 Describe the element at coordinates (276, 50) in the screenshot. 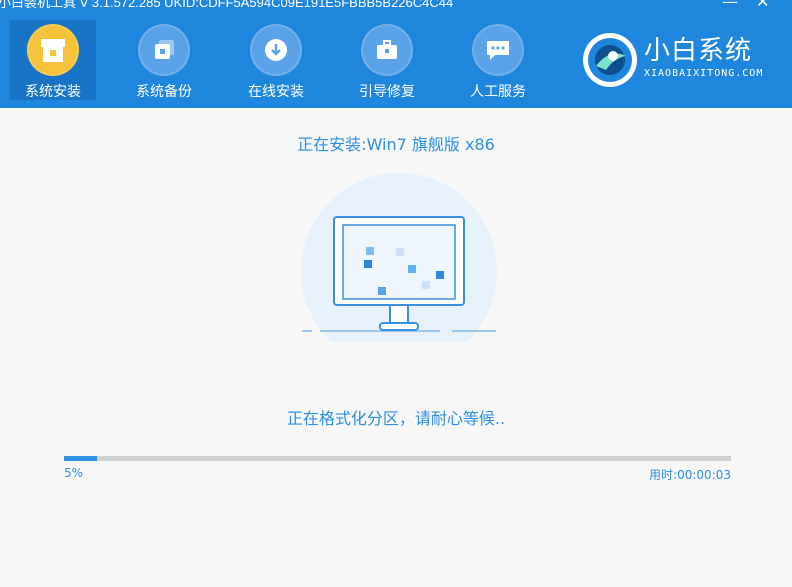

I see `download-icon` at that location.